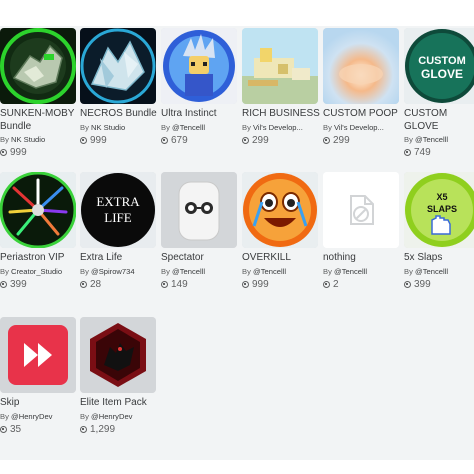 This screenshot has height=474, width=474. I want to click on item-card-extra-life: EXTRA LIFE Extra Life By @Spirow734 28, so click(119, 231).